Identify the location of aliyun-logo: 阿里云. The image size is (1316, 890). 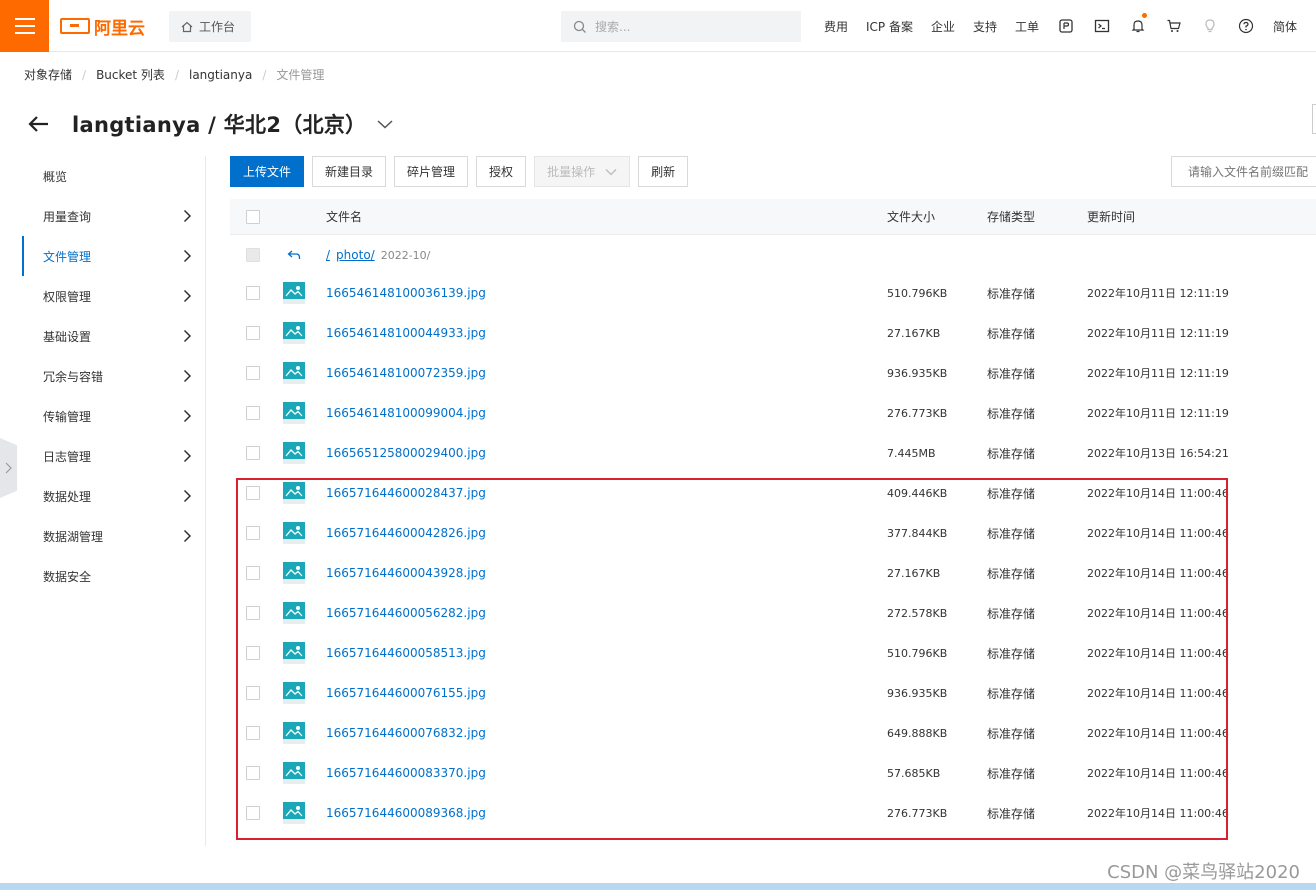
(102, 26).